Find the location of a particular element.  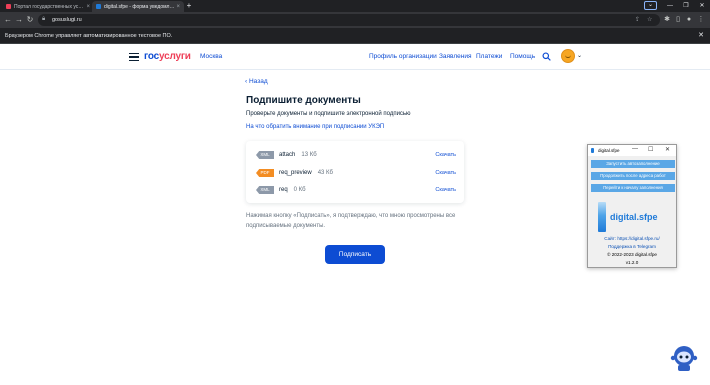

back-link: ‹ Назад is located at coordinates (256, 81).